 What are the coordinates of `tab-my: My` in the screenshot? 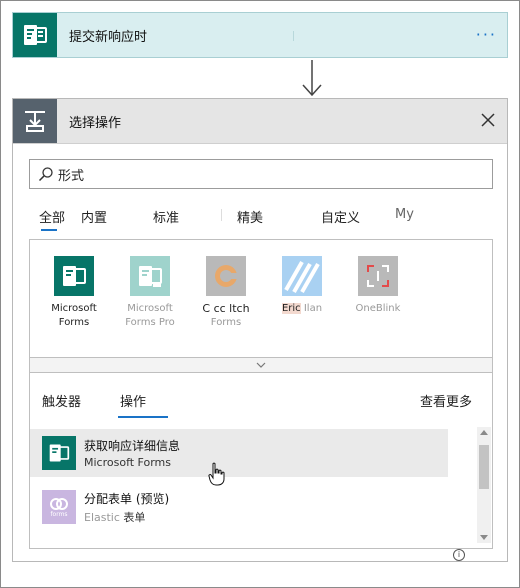 It's located at (404, 214).